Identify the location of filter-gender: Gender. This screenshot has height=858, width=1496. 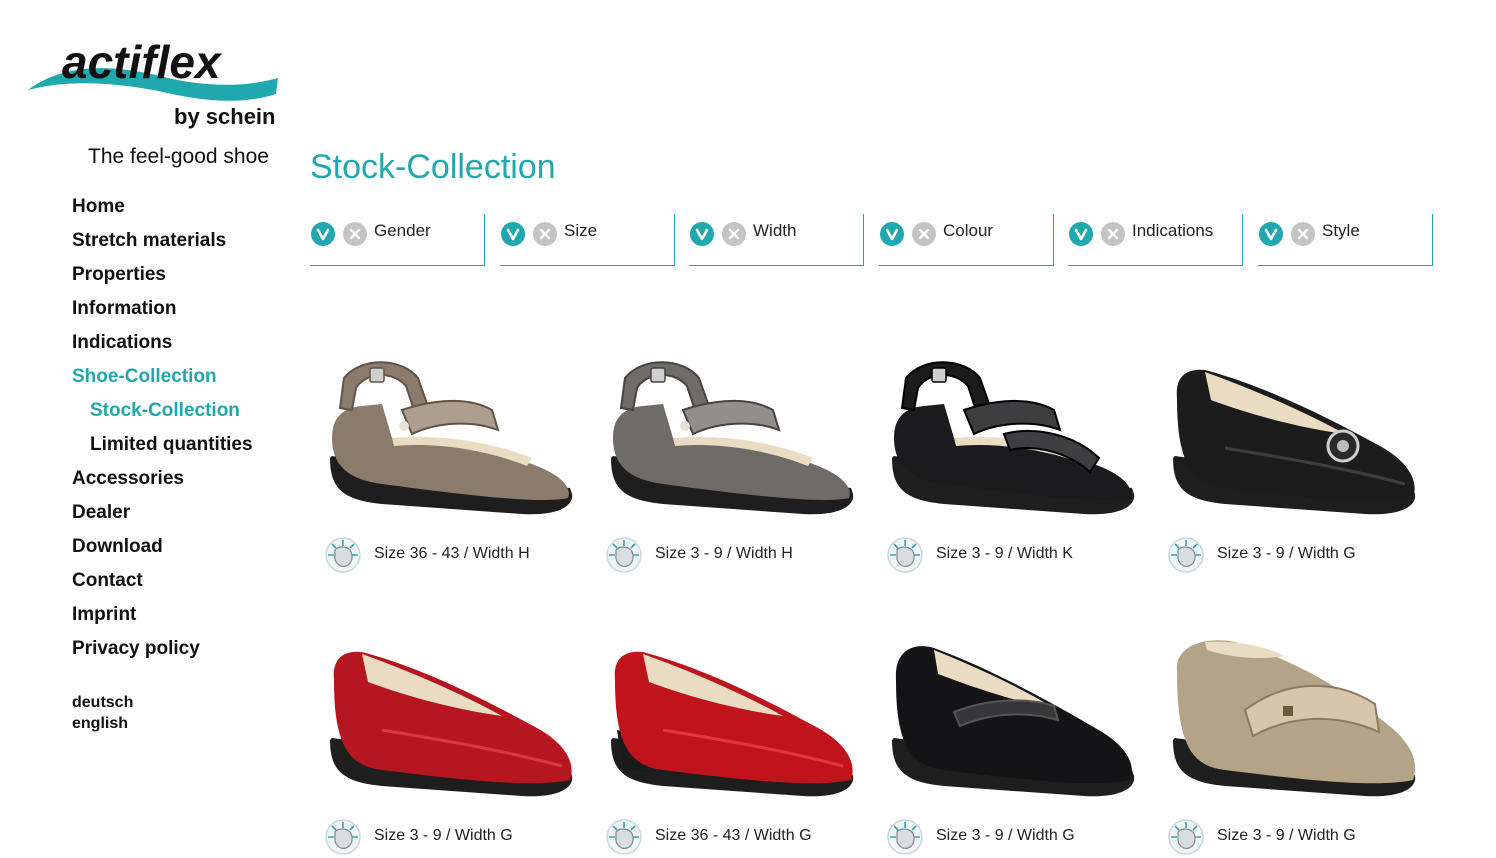
(397, 240).